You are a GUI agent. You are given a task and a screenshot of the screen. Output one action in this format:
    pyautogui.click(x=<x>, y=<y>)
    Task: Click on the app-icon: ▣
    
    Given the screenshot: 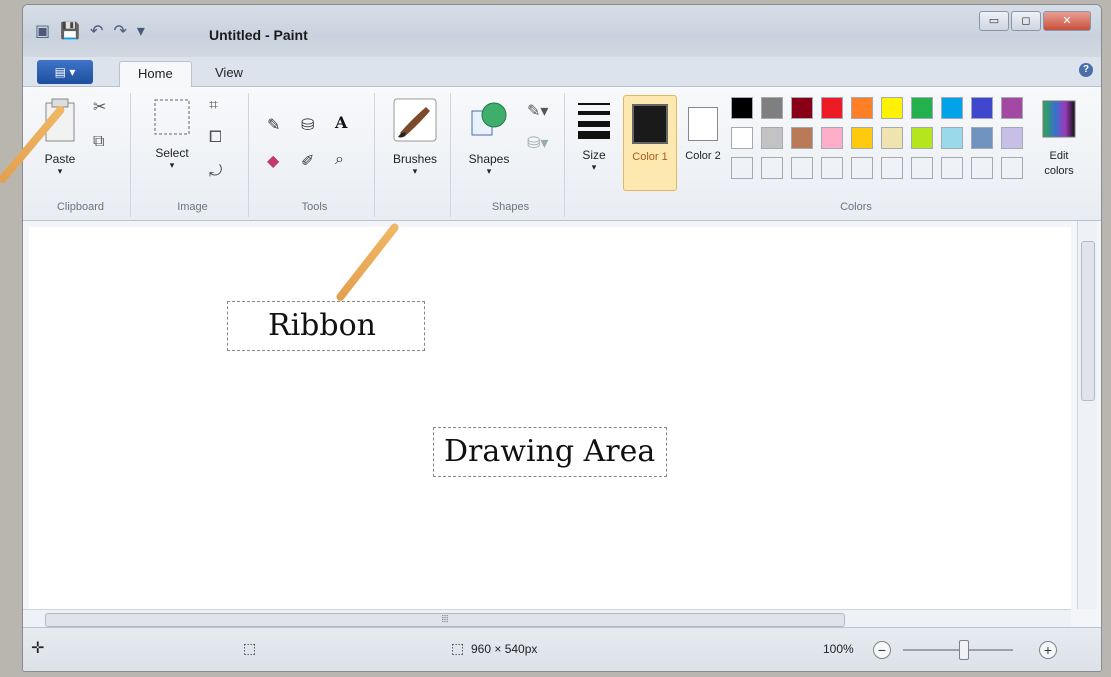 What is the action you would take?
    pyautogui.click(x=43, y=31)
    